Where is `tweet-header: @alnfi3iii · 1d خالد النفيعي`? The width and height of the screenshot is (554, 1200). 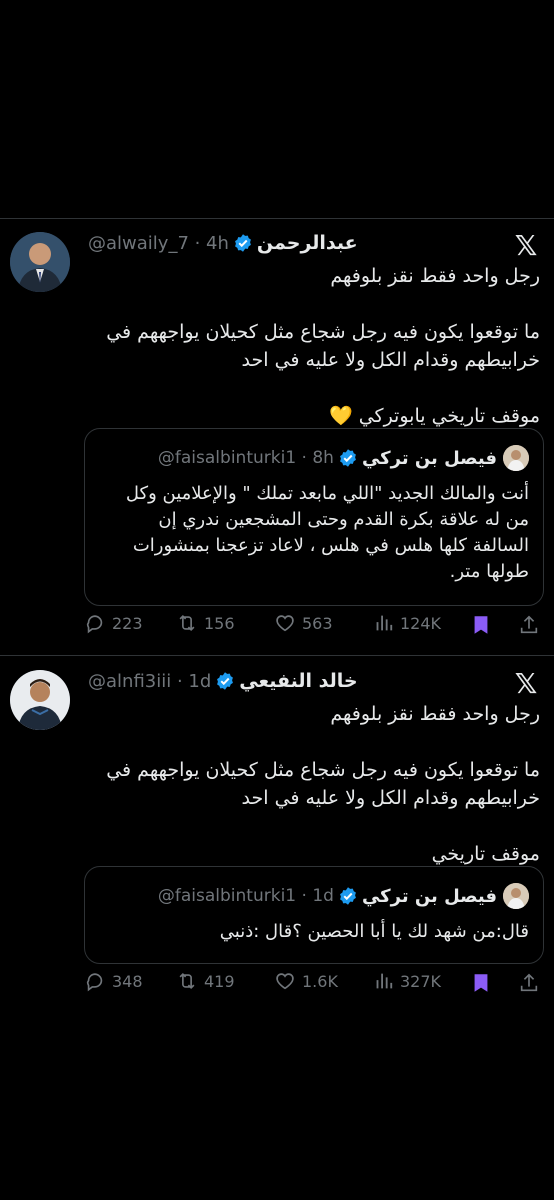 tweet-header: @alnfi3iii · 1d خالد النفيعي is located at coordinates (223, 681).